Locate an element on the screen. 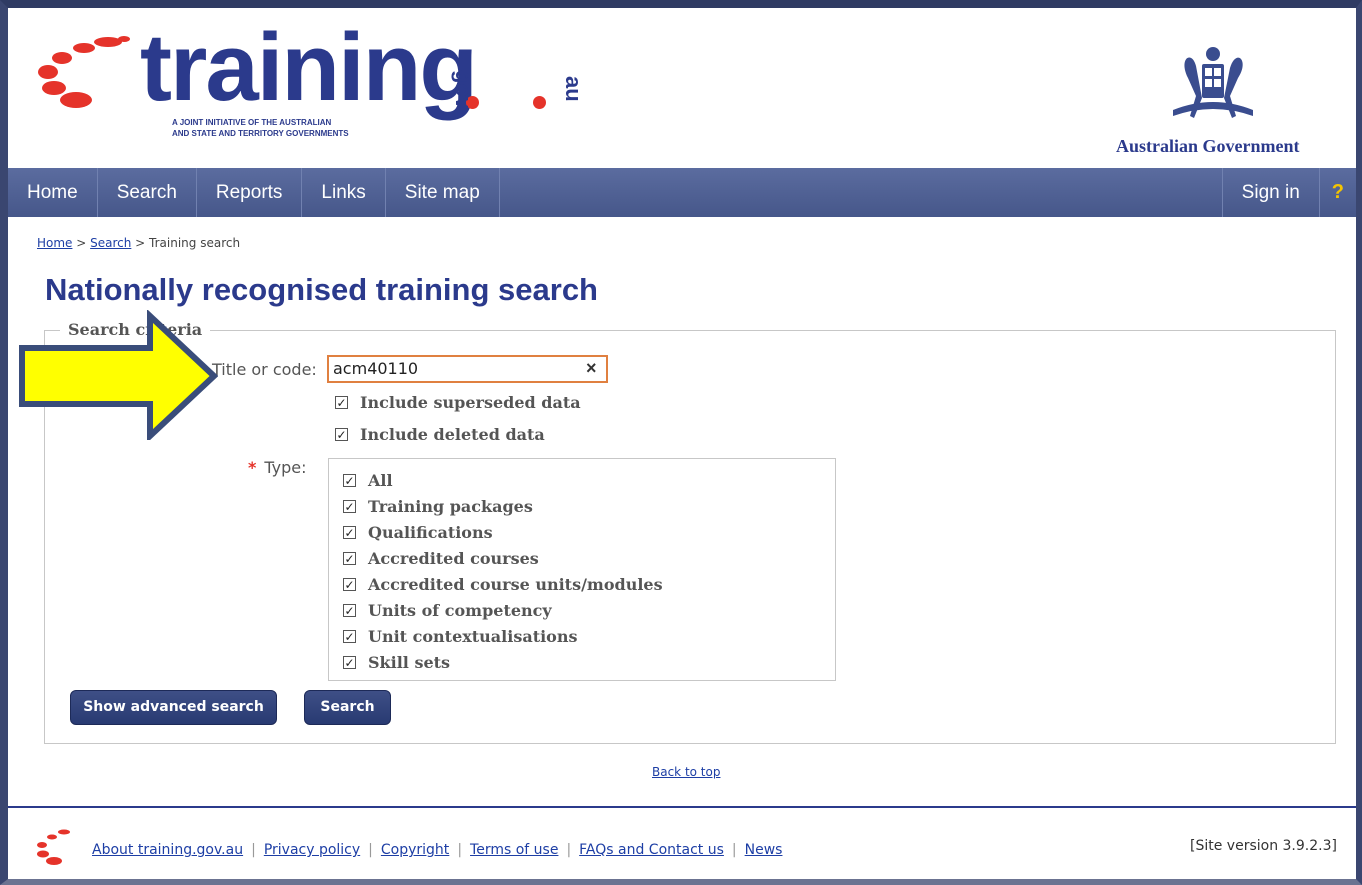 This screenshot has height=885, width=1362. tagline-line-1: A JOINT INITIATIVE OF THE AUSTRALIAN is located at coordinates (252, 122).